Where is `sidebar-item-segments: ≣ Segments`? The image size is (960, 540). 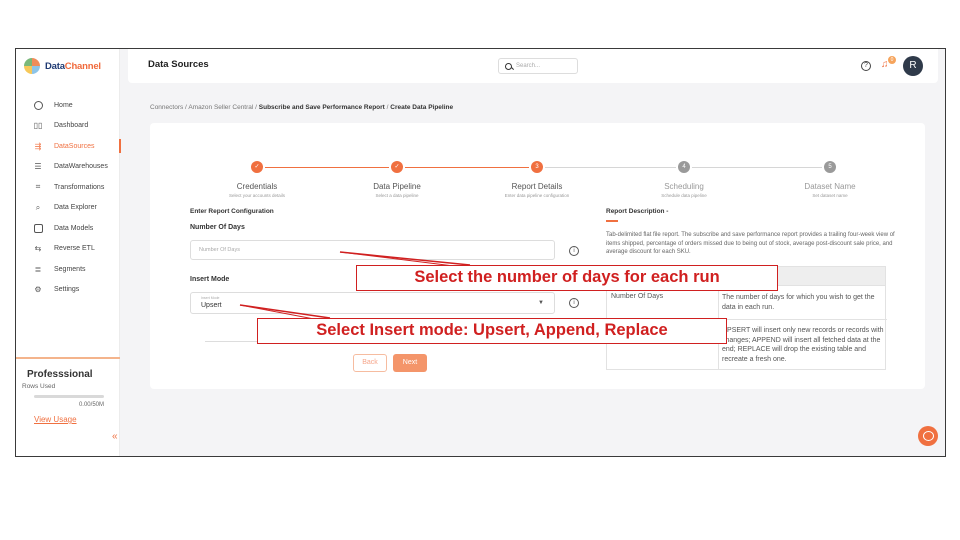
sidebar-item-segments: ≣ Segments is located at coordinates (68, 269).